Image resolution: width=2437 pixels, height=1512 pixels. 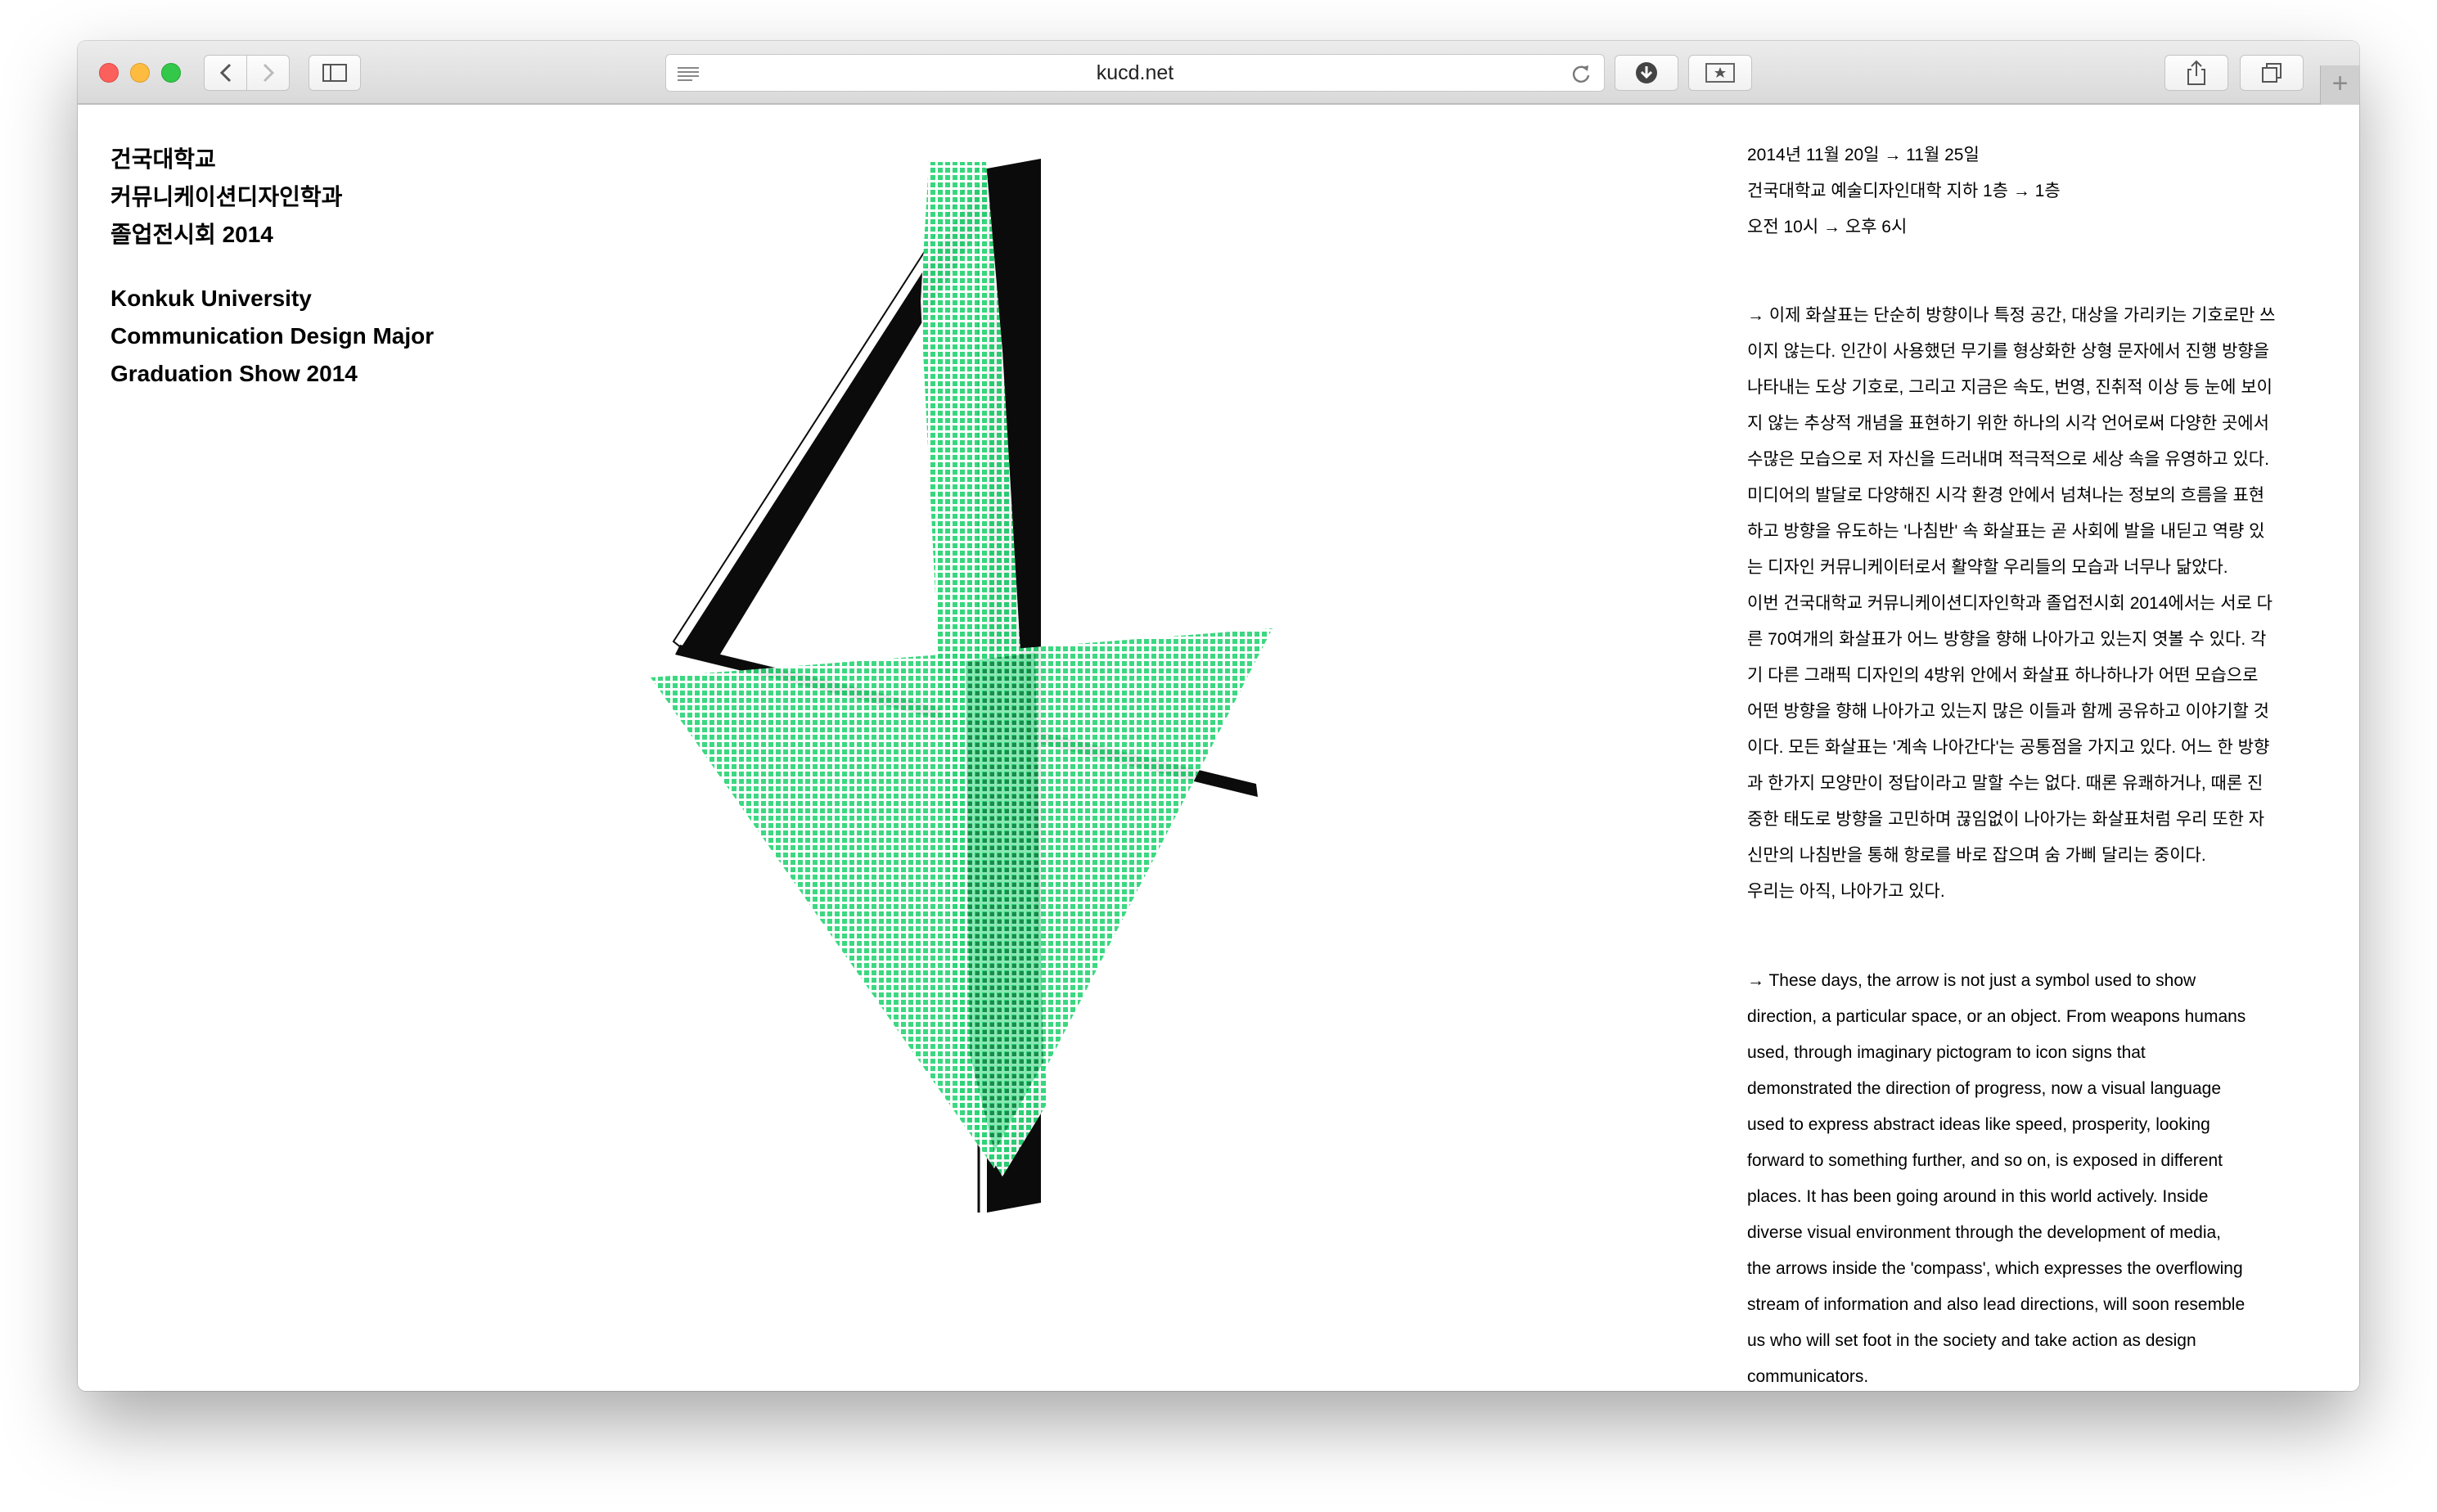 What do you see at coordinates (2006, 496) in the screenshot?
I see `text-line: 미디어의 발달로 다양해진 시각 환경 안에서 넘쳐나는 정보의 흐름을 표현` at bounding box center [2006, 496].